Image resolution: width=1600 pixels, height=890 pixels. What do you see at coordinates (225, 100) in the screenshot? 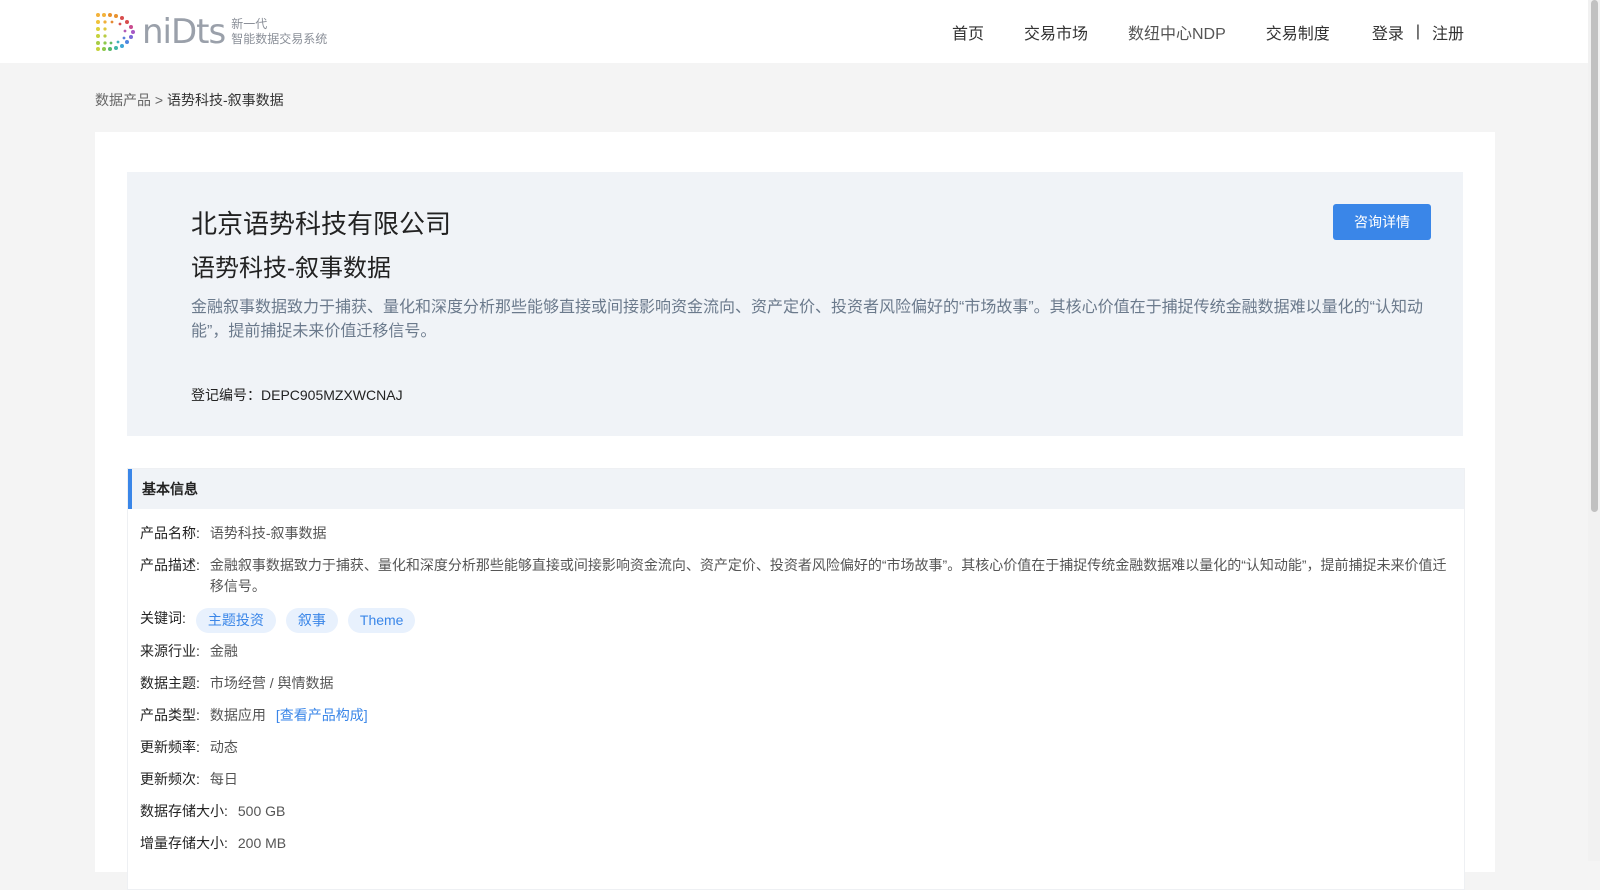
I see `breadcrumb-current: 语势科技-叙事数据` at bounding box center [225, 100].